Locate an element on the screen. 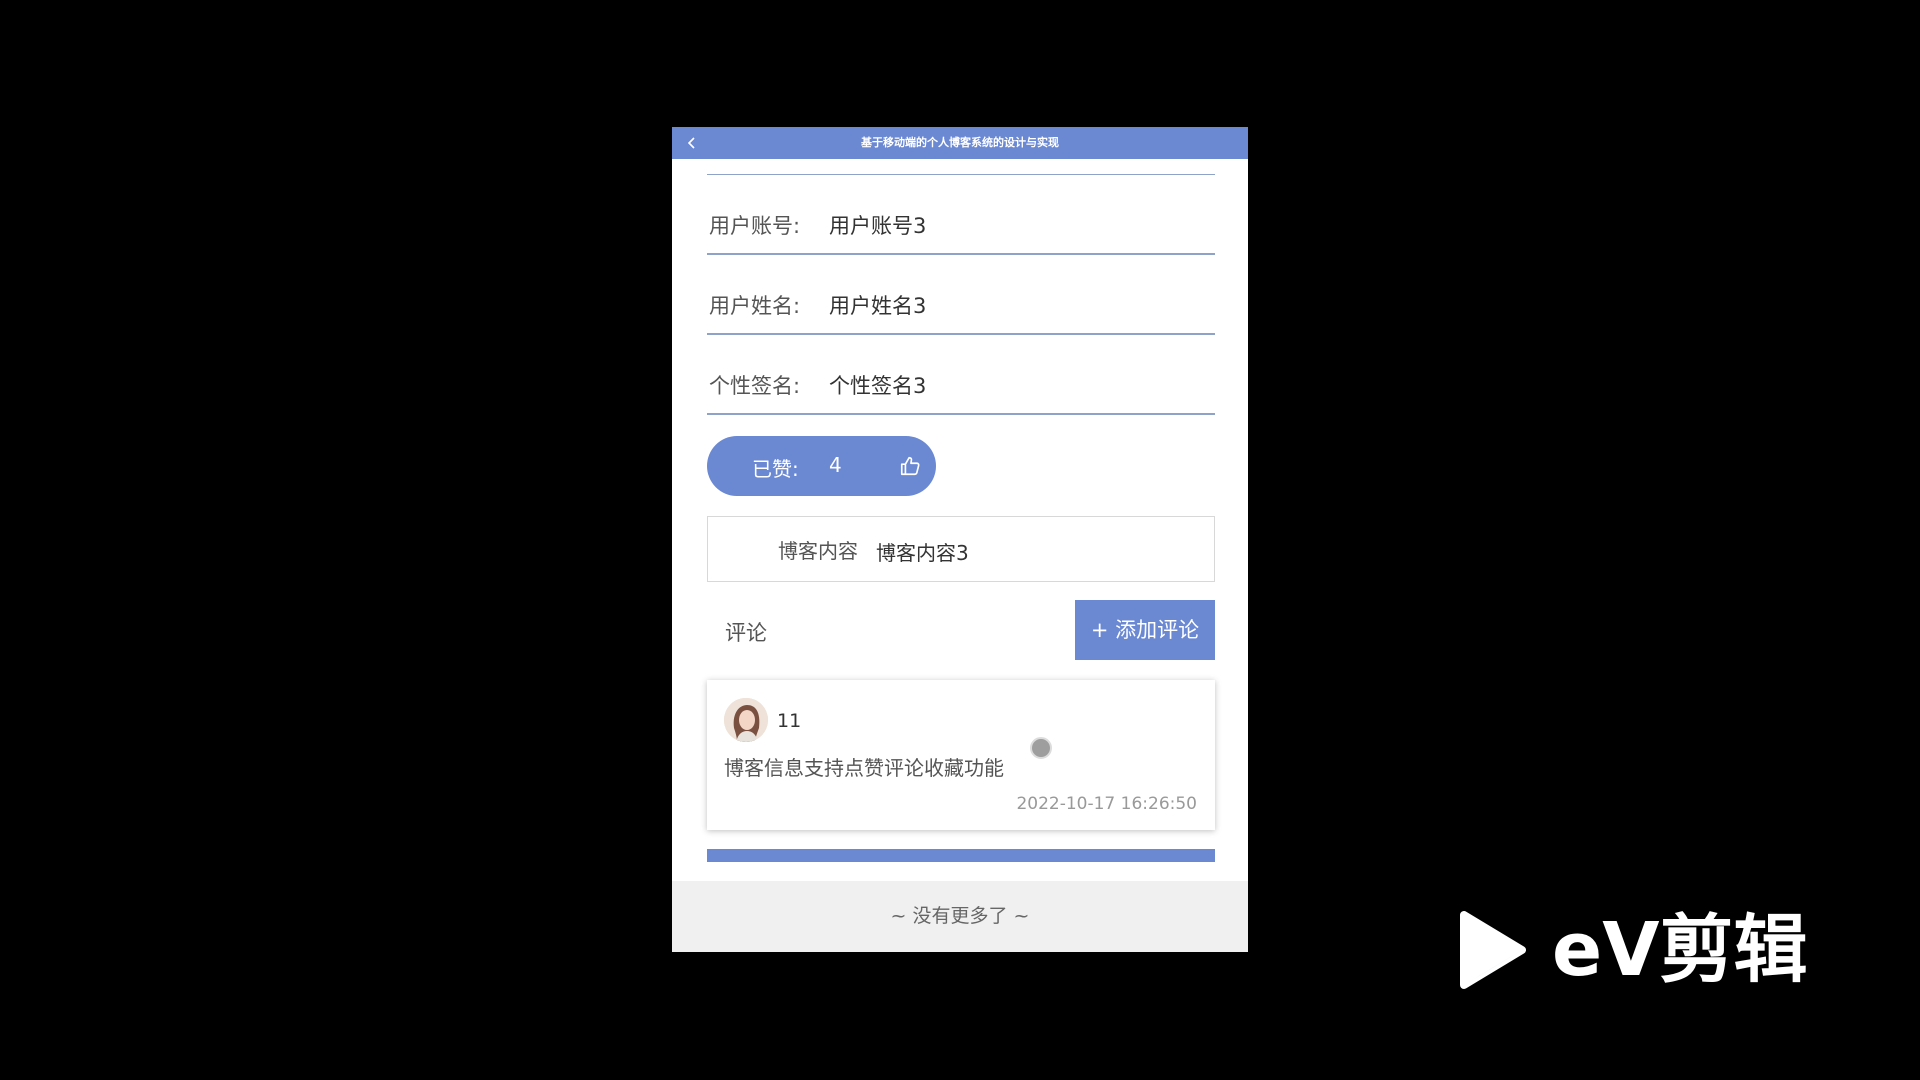 The image size is (1920, 1080). field-value: 用户姓名3 is located at coordinates (878, 306).